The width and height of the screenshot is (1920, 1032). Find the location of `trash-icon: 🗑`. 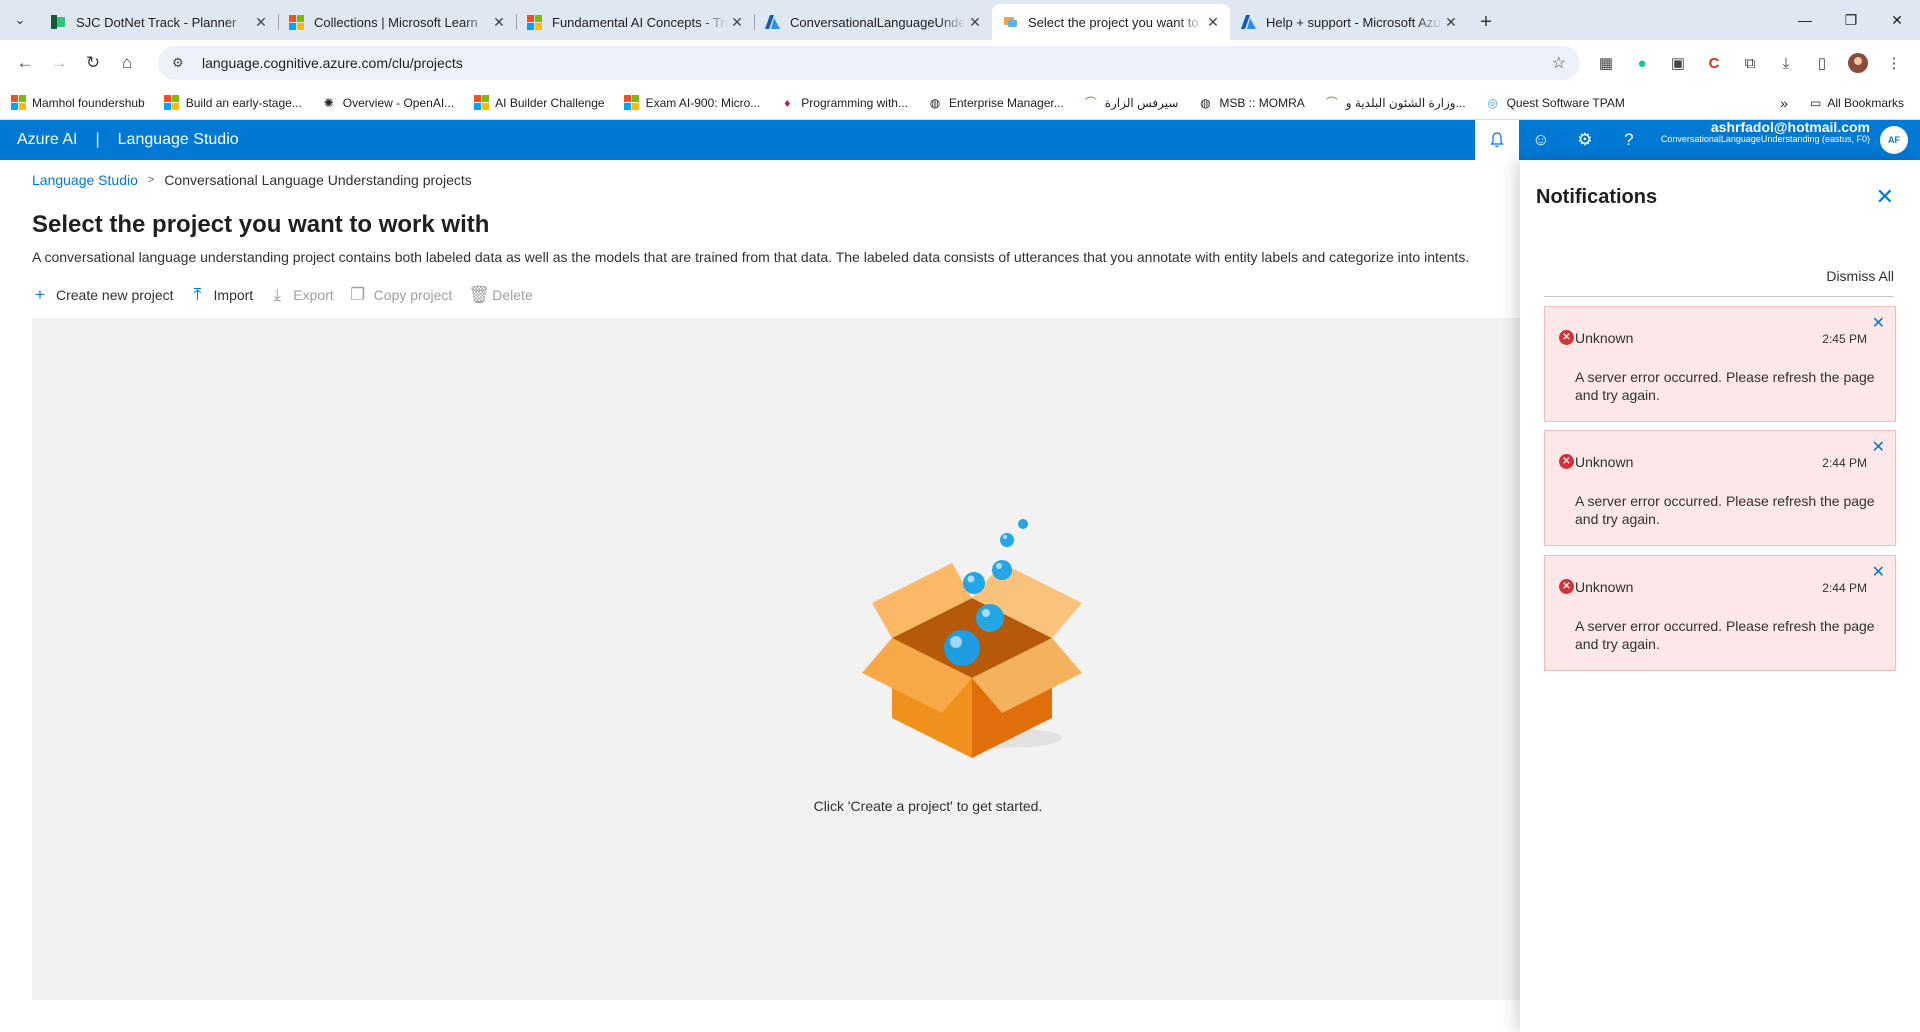

trash-icon: 🗑 is located at coordinates (479, 294).